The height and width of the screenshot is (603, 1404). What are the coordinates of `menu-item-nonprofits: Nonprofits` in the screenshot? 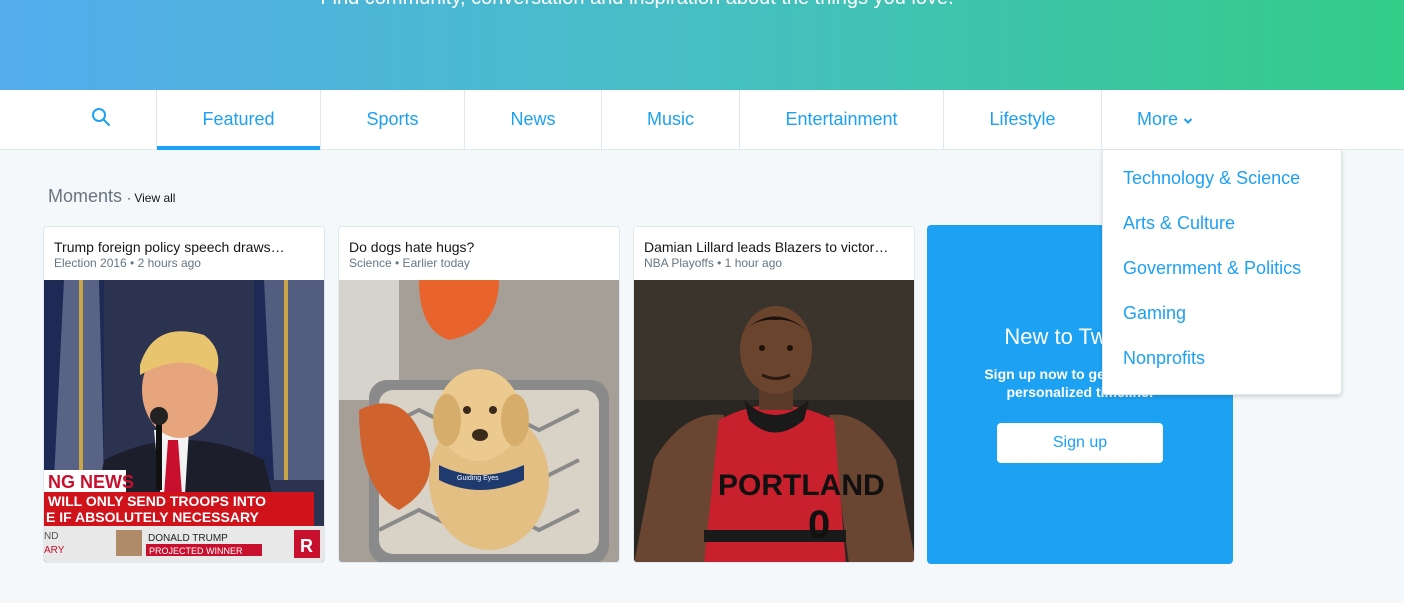 It's located at (1164, 358).